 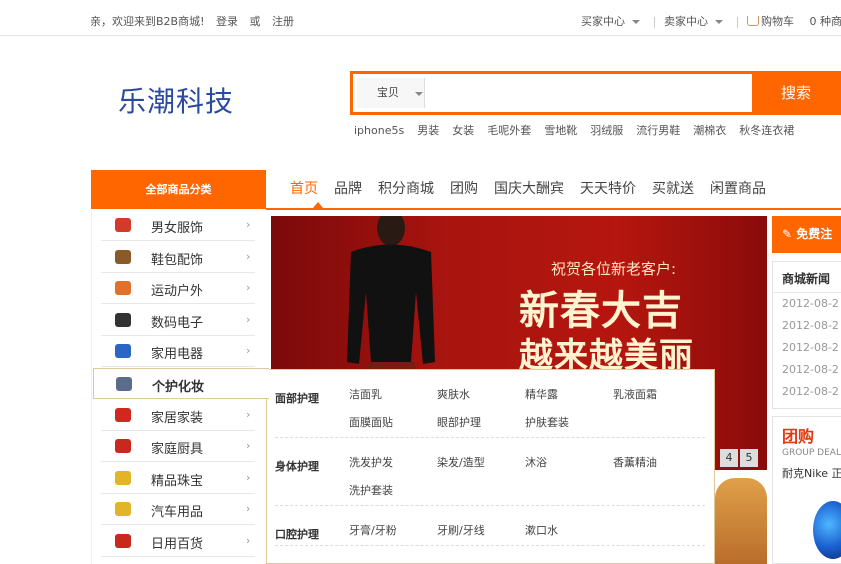 What do you see at coordinates (348, 191) in the screenshot?
I see `nav-tab: 品牌` at bounding box center [348, 191].